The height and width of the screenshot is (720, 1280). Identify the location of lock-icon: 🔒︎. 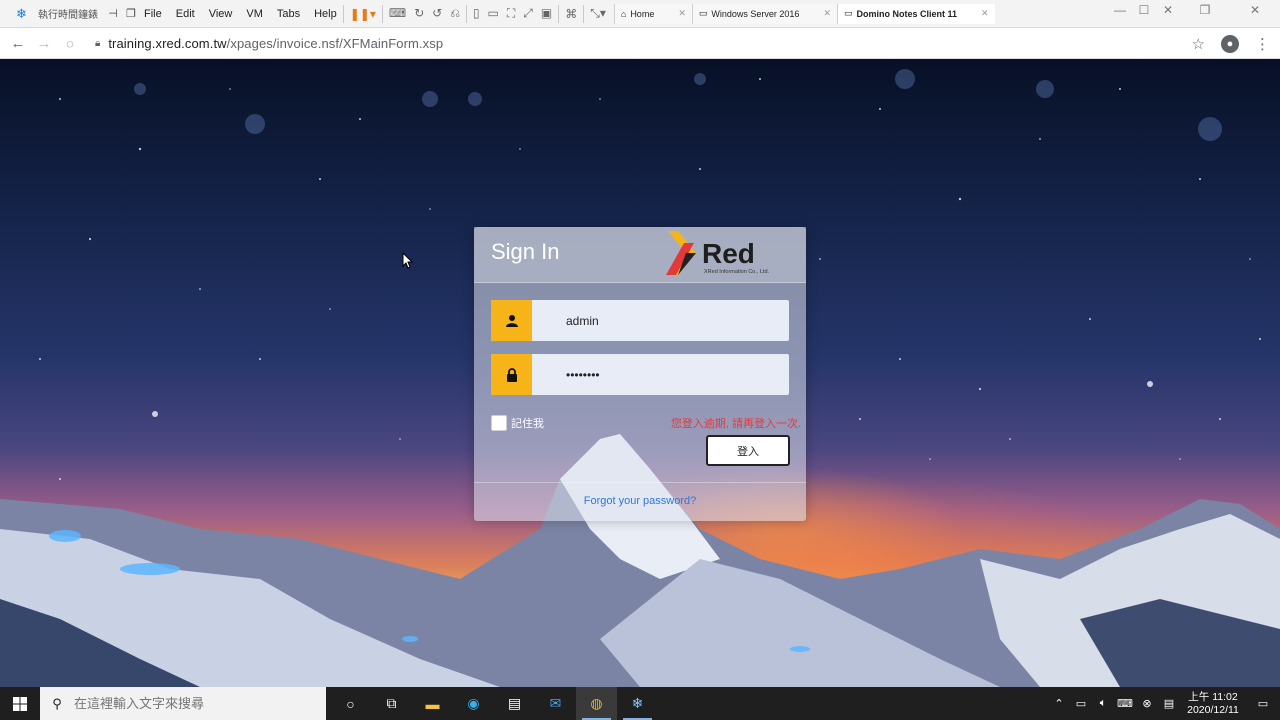
(97, 43).